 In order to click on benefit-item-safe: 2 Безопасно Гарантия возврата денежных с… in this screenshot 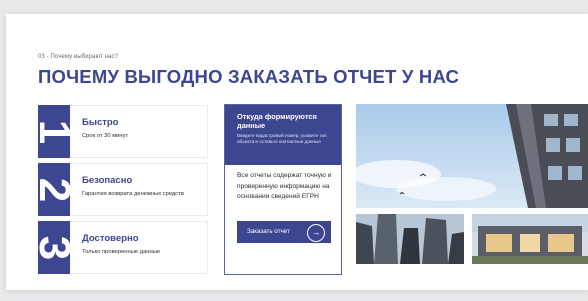, I will do `click(123, 189)`.